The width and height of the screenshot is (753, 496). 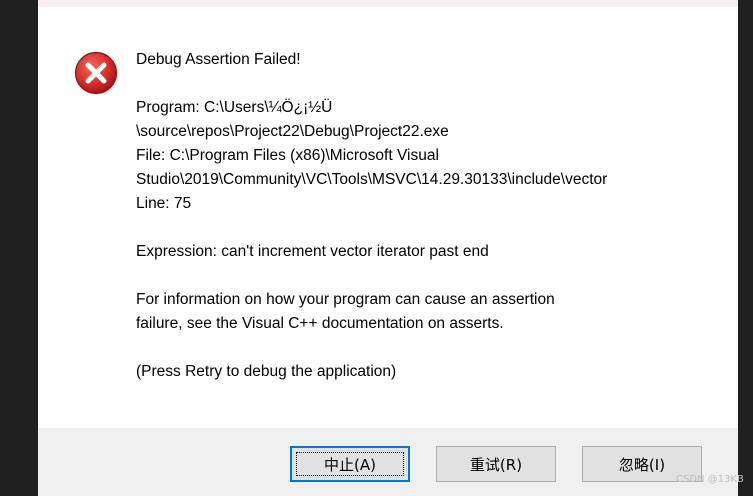 I want to click on watermark: CSDN @13KB, so click(x=710, y=479).